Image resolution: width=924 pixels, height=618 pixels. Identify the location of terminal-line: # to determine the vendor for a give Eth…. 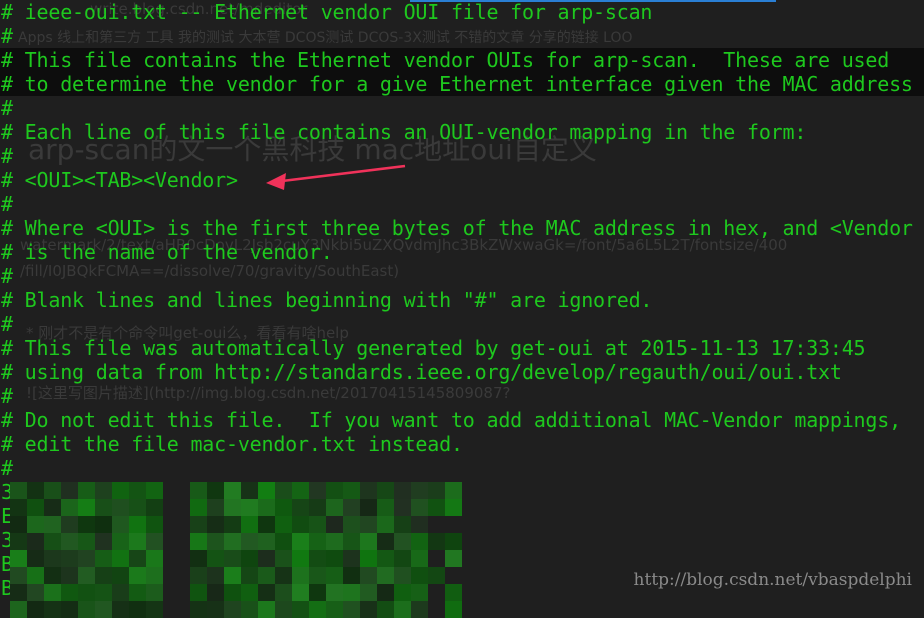
(457, 84).